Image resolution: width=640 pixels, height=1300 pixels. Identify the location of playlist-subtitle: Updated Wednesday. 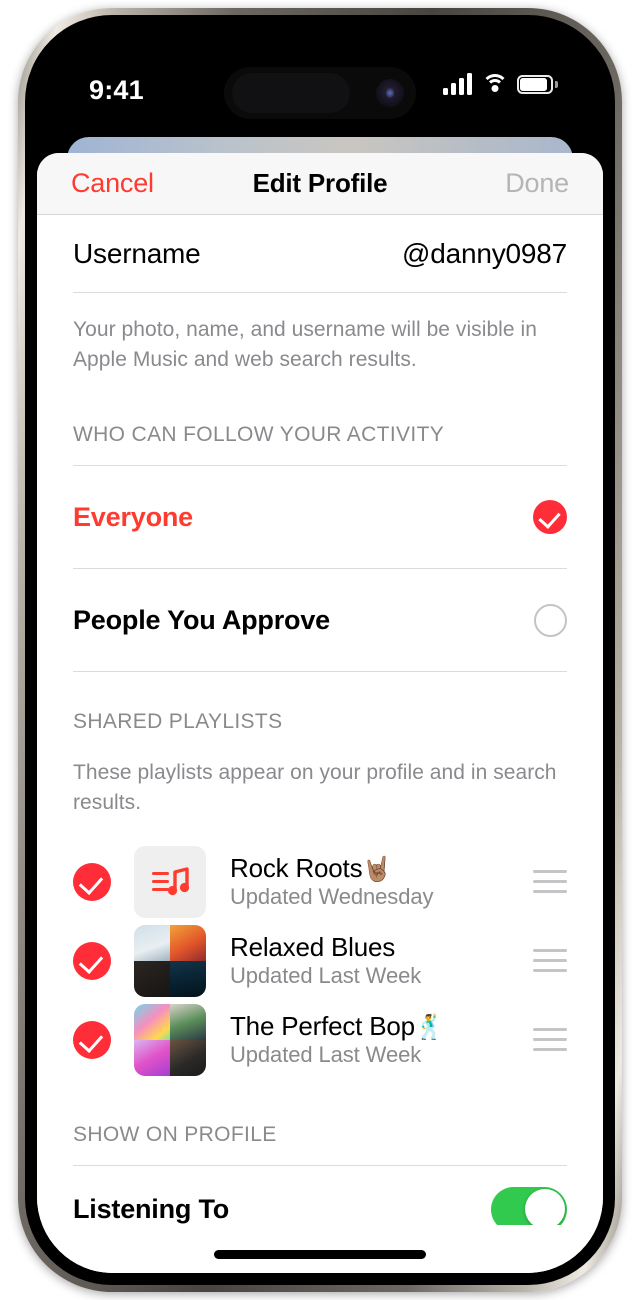
(332, 896).